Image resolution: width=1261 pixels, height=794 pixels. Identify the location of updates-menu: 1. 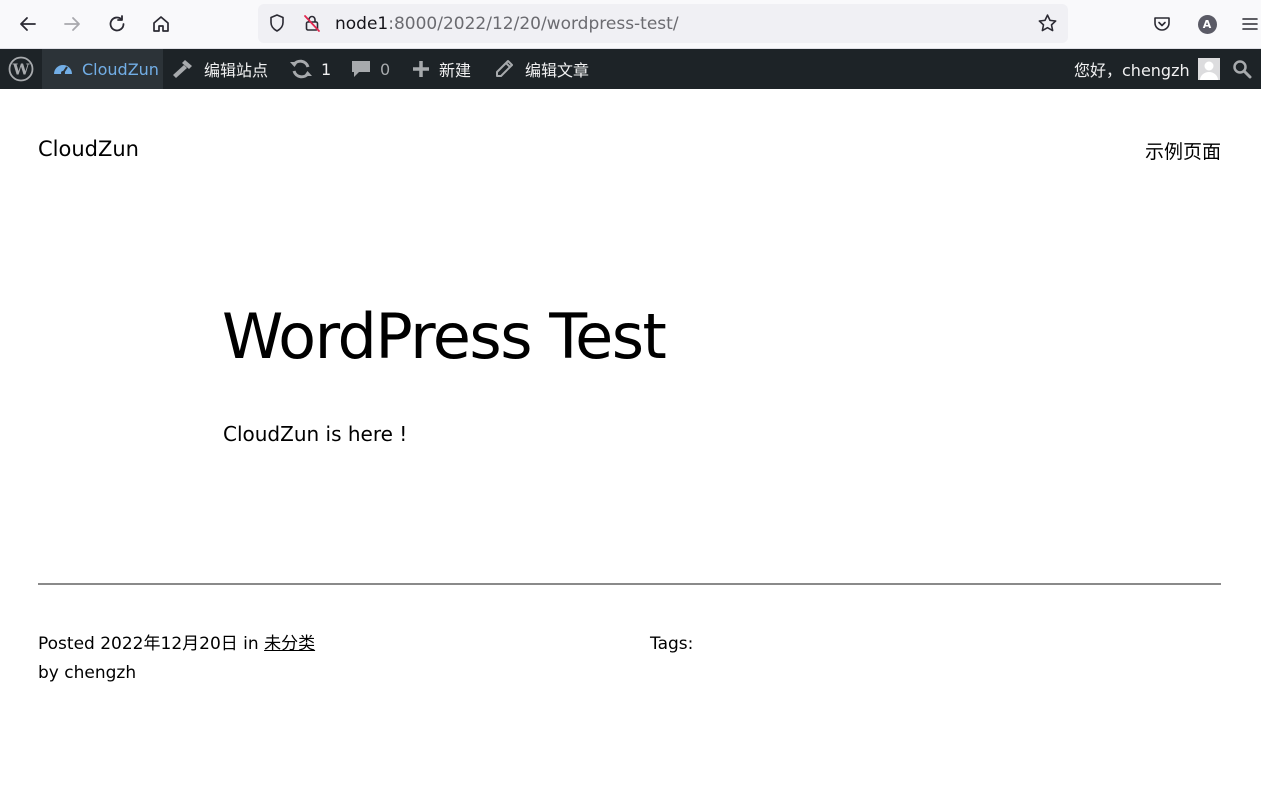
(310, 69).